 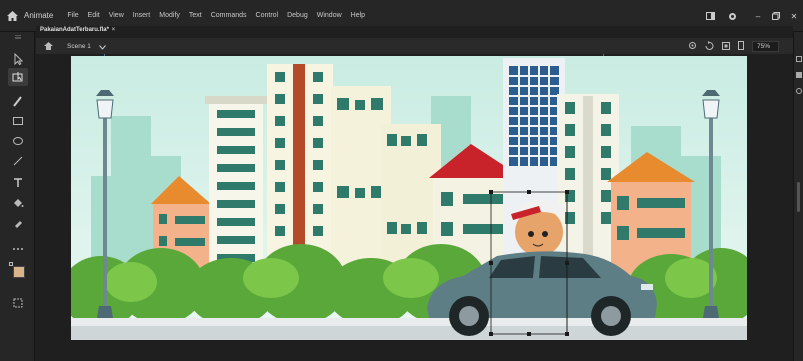 What do you see at coordinates (18, 141) in the screenshot?
I see `oval-tool-icon` at bounding box center [18, 141].